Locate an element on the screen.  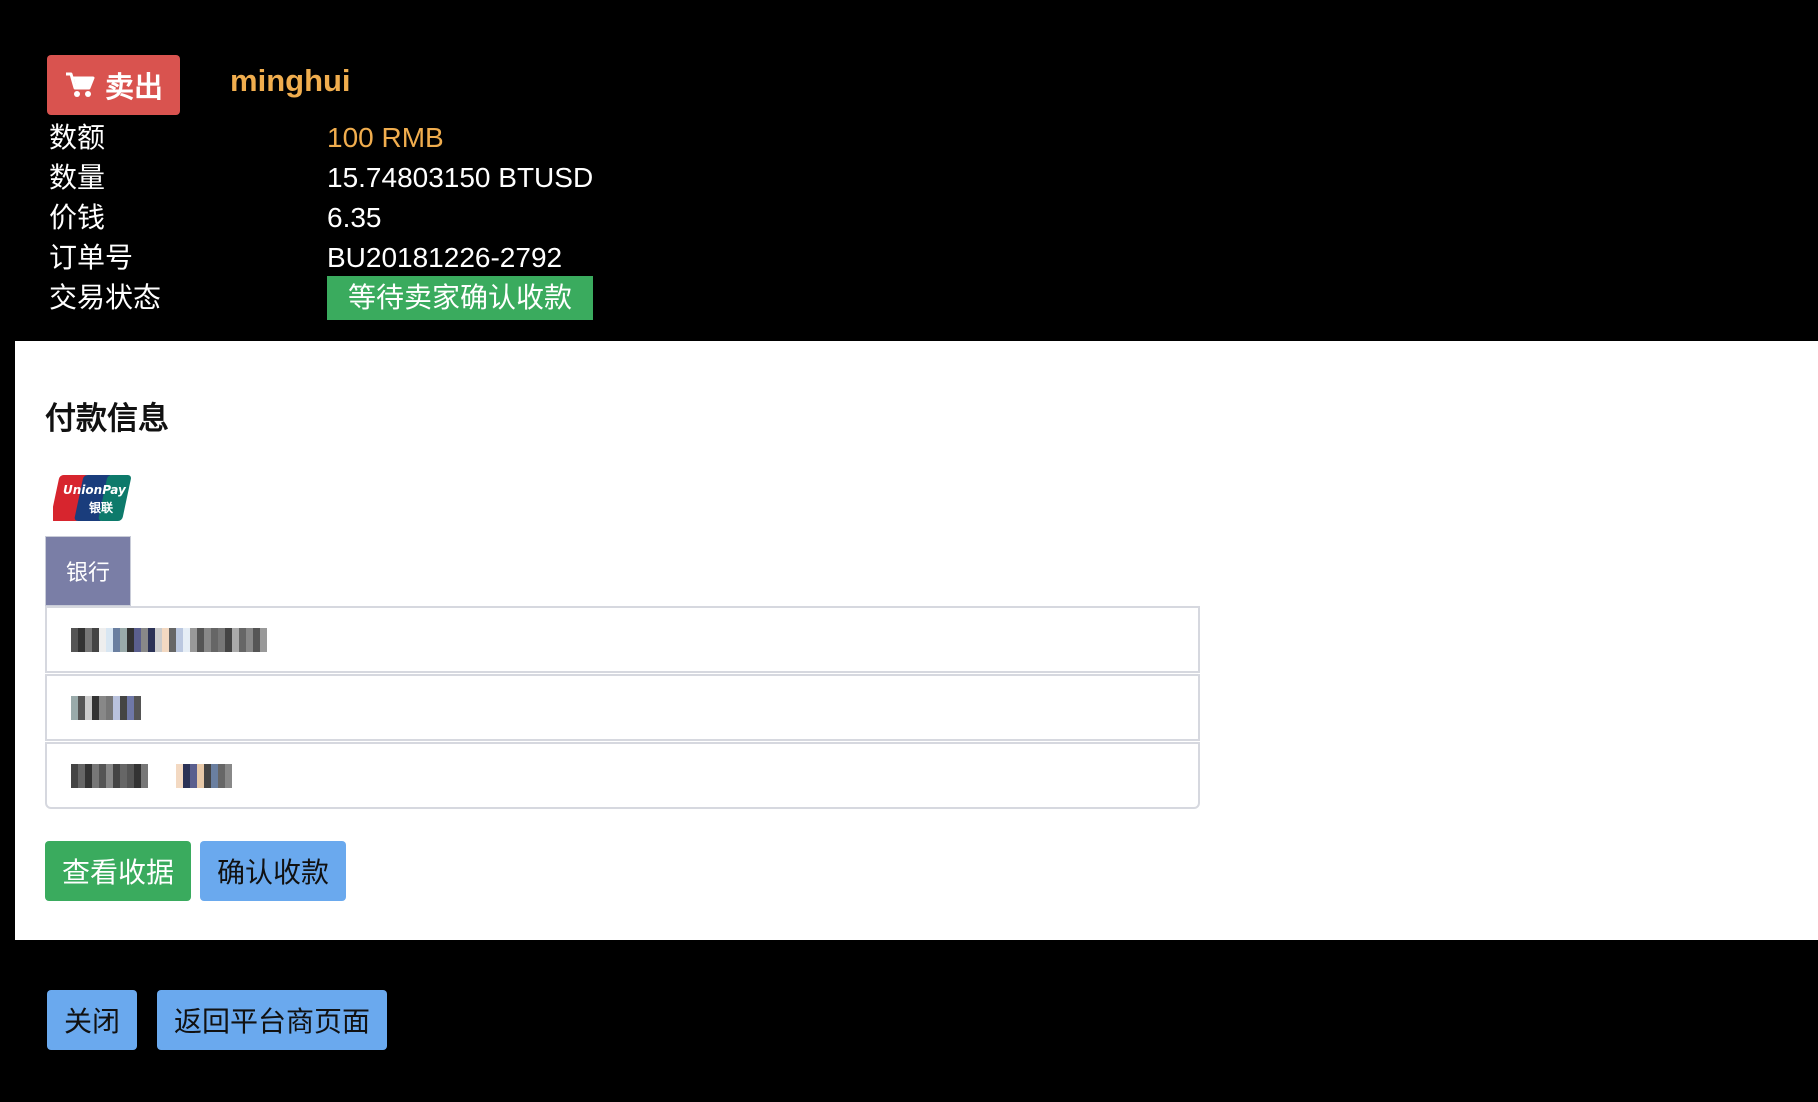
sell-badge: 卖出 is located at coordinates (114, 85).